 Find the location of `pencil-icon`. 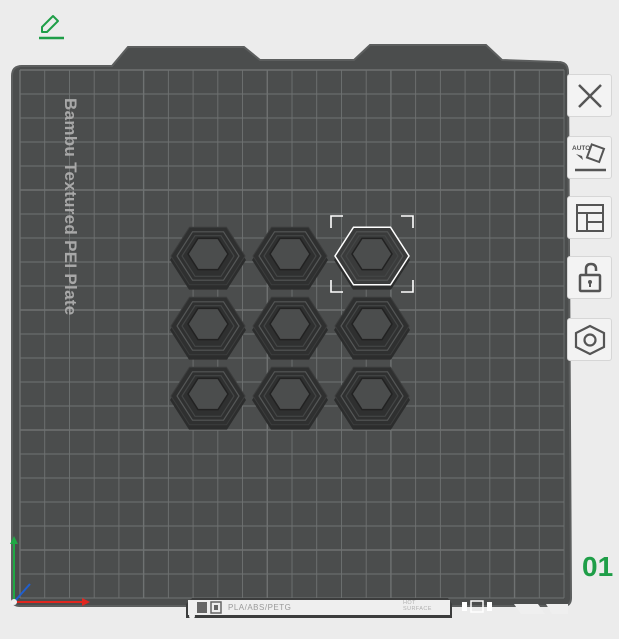

pencil-icon is located at coordinates (51, 27).